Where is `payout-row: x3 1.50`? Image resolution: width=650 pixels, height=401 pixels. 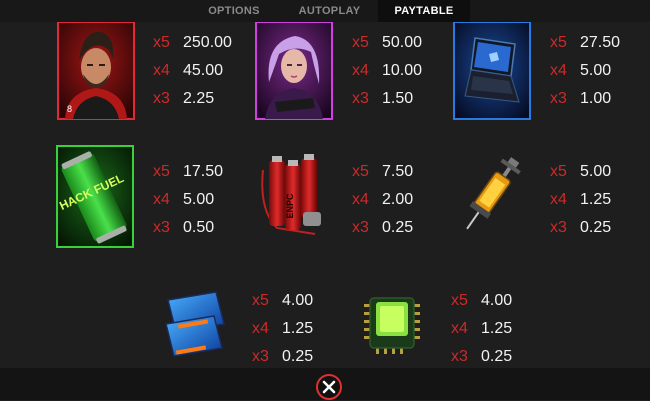
payout-row: x3 1.50 is located at coordinates (412, 104).